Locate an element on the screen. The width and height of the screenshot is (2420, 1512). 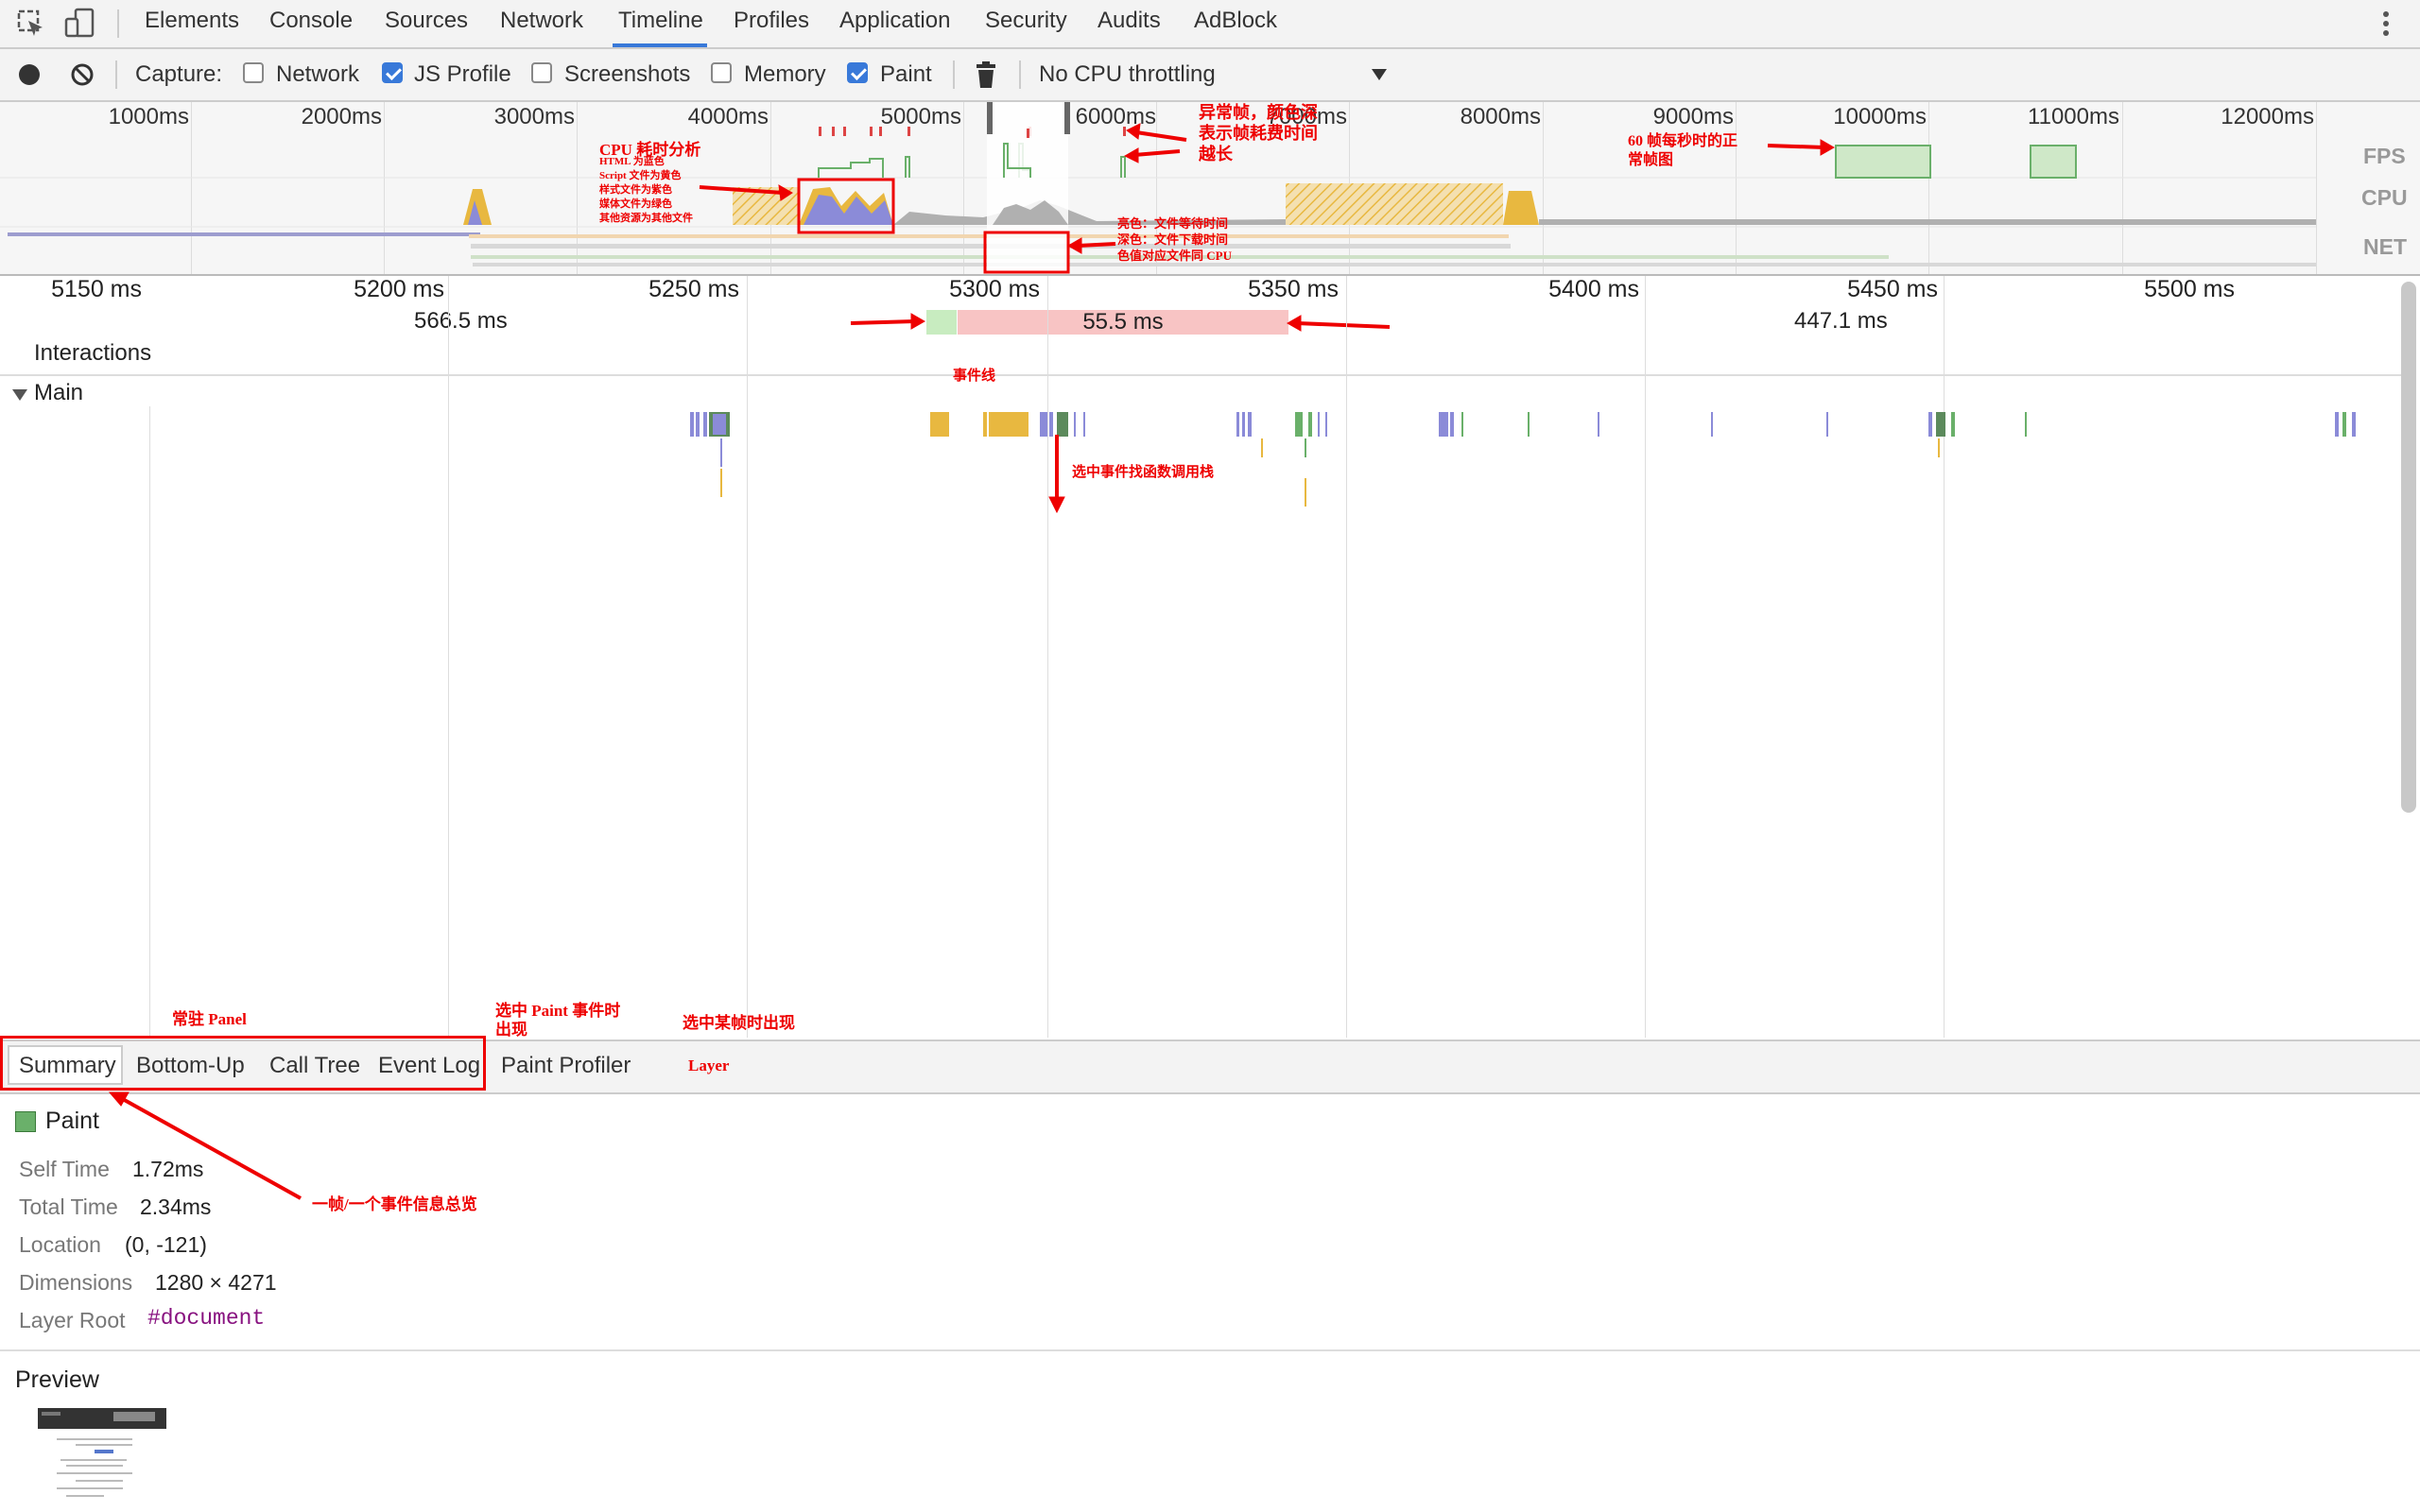
inspect-element-icon is located at coordinates (31, 23).